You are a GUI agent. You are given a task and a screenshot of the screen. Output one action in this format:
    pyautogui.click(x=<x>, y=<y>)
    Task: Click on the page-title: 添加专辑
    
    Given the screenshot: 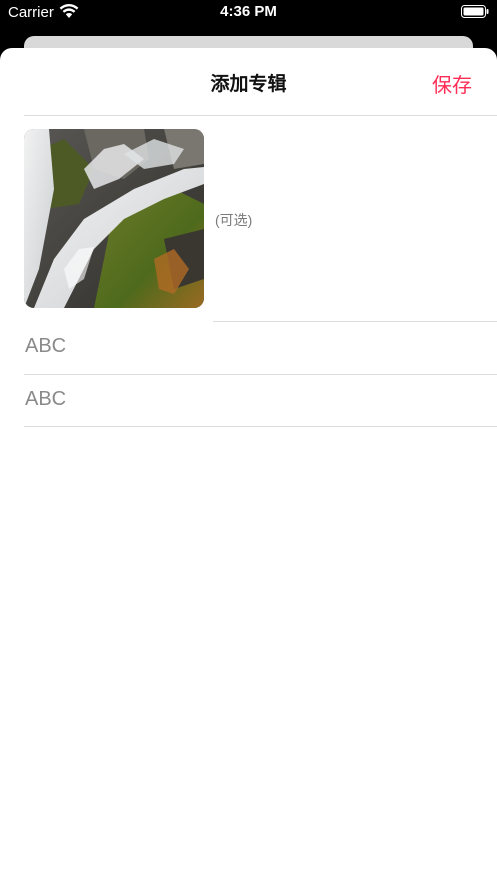 What is the action you would take?
    pyautogui.click(x=248, y=84)
    